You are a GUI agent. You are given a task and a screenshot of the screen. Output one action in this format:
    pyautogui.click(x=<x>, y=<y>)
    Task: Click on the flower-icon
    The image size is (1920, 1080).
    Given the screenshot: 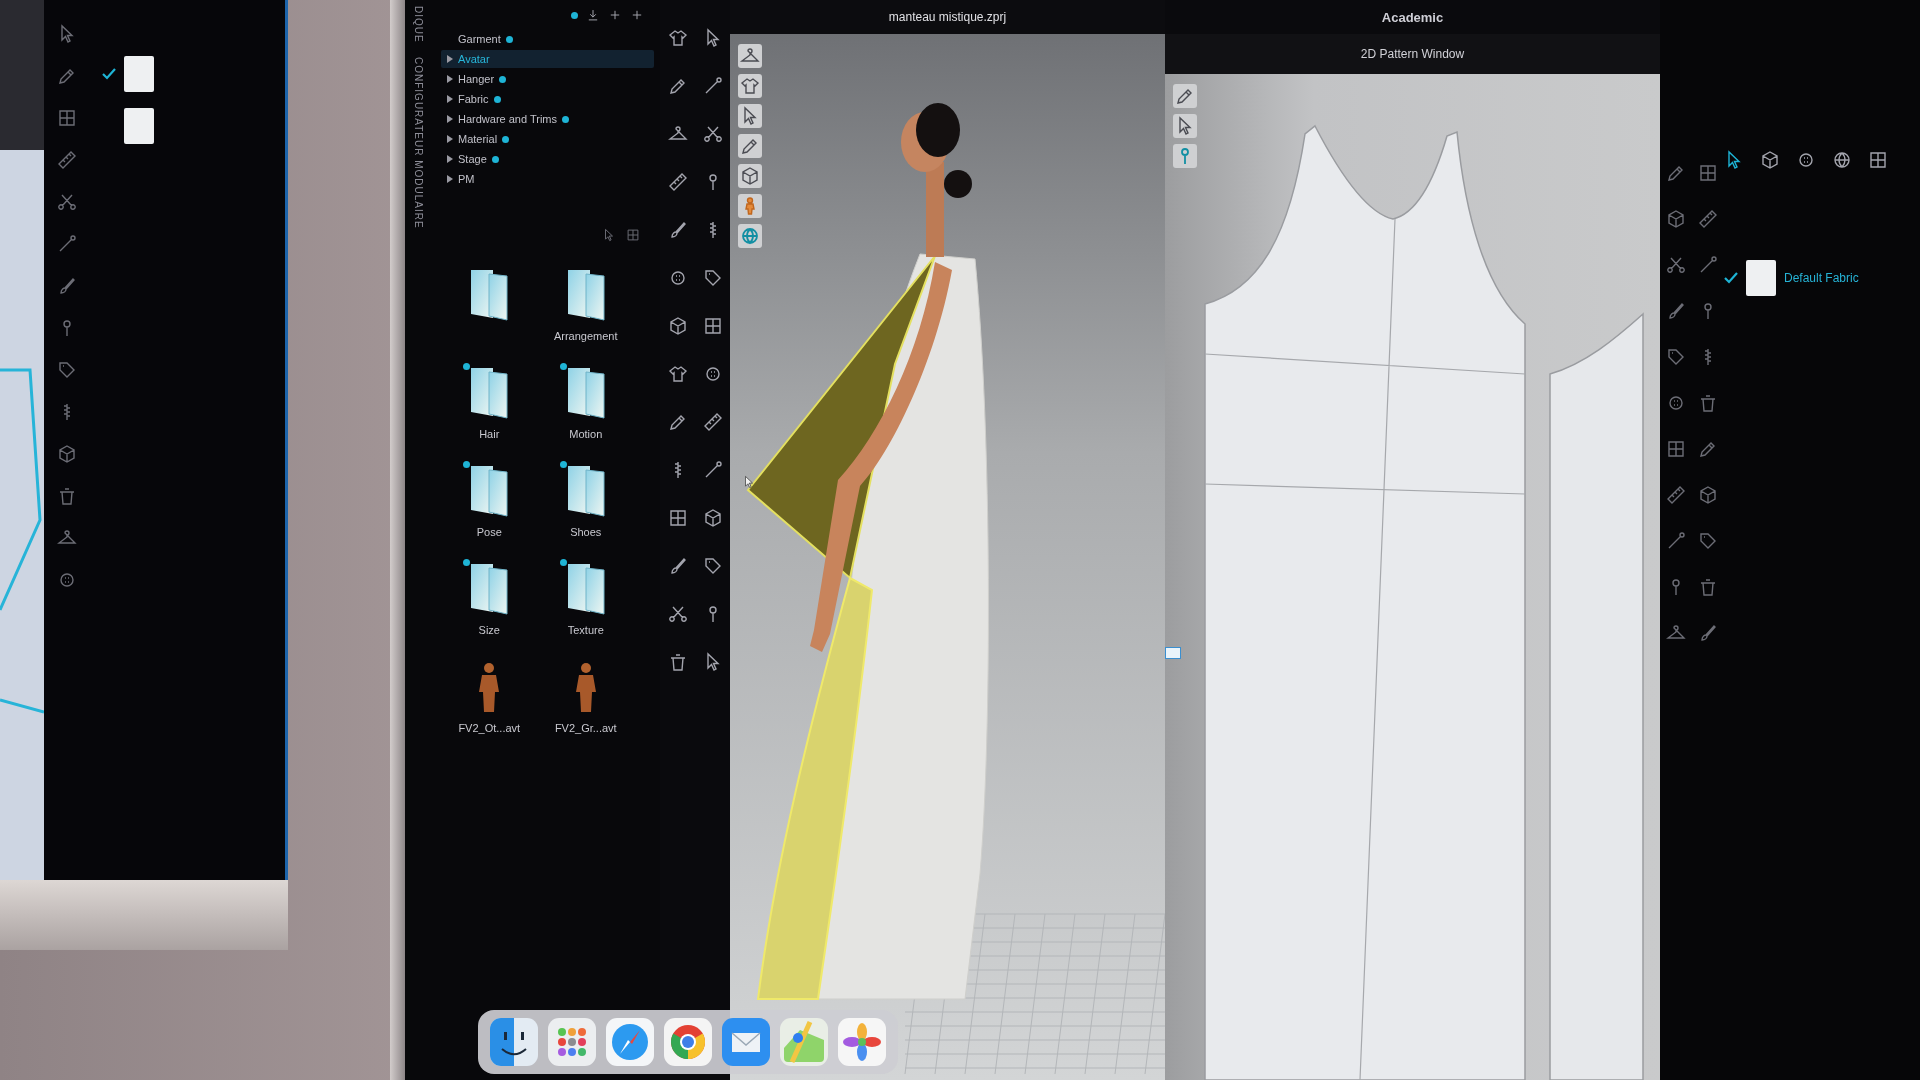 What is the action you would take?
    pyautogui.click(x=862, y=1042)
    